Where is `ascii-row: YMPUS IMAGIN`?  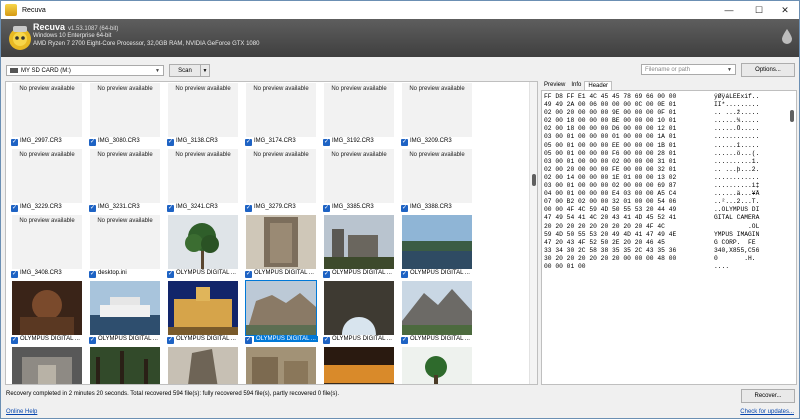 ascii-row: YMPUS IMAGIN is located at coordinates (737, 234).